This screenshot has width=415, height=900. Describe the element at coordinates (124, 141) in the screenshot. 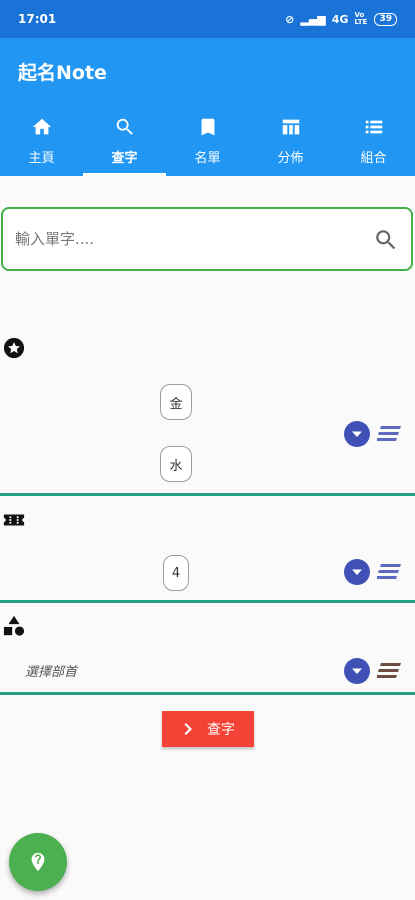

I see `tab-lookup: 查字` at that location.